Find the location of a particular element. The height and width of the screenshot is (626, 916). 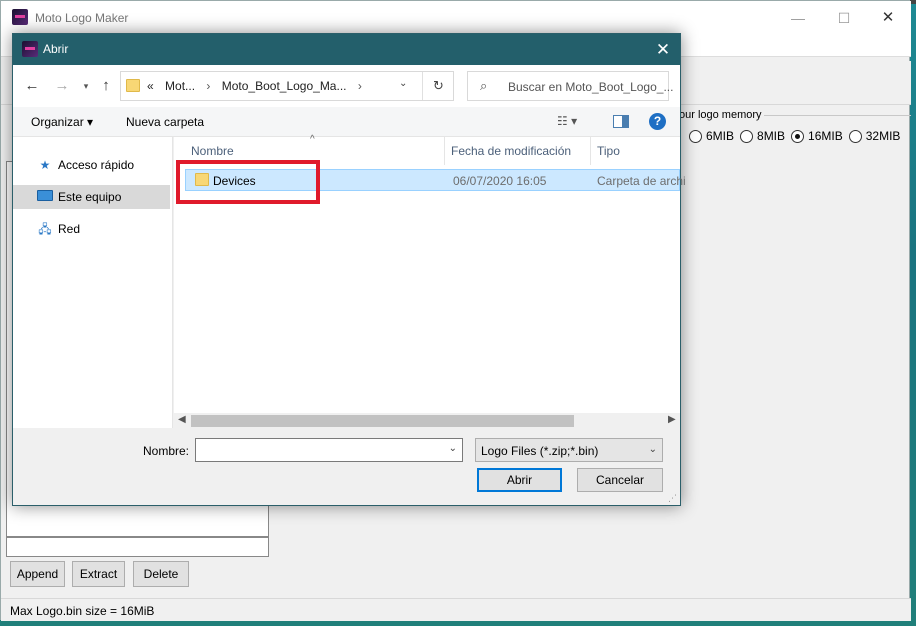

filetype-value: Logo Files (*.zip;*.bin) is located at coordinates (540, 451).